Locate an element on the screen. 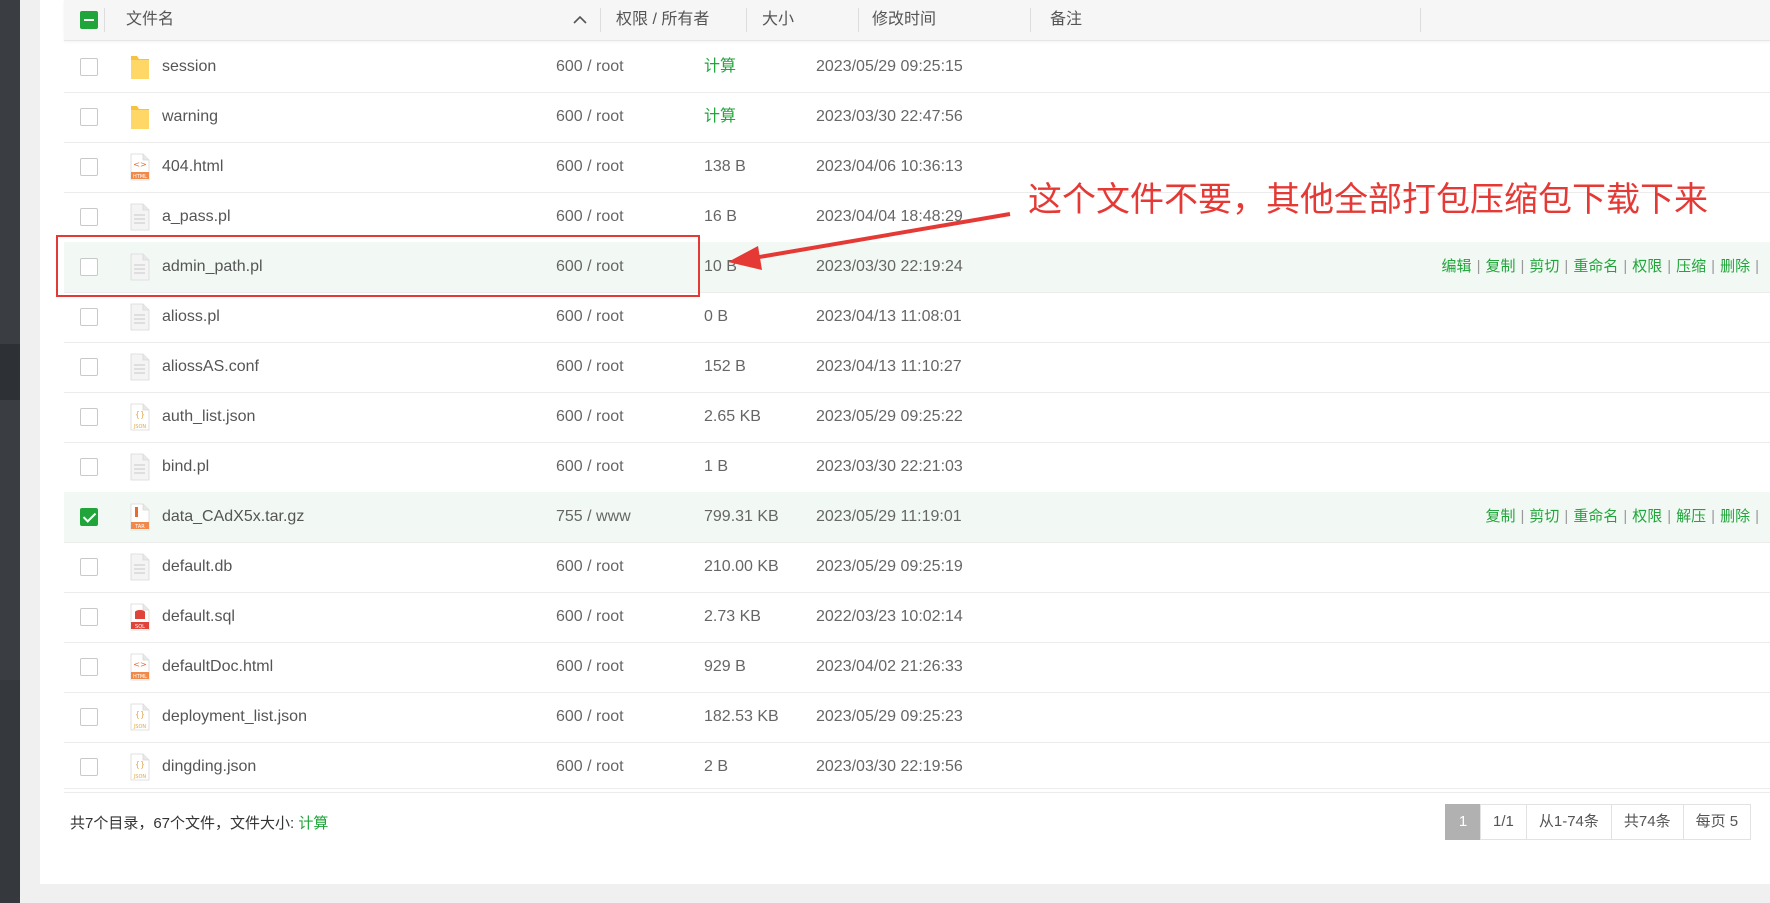 This screenshot has height=903, width=1770. footer-summary: 共7个目录，67个文件，文件大小: 计算 is located at coordinates (199, 822).